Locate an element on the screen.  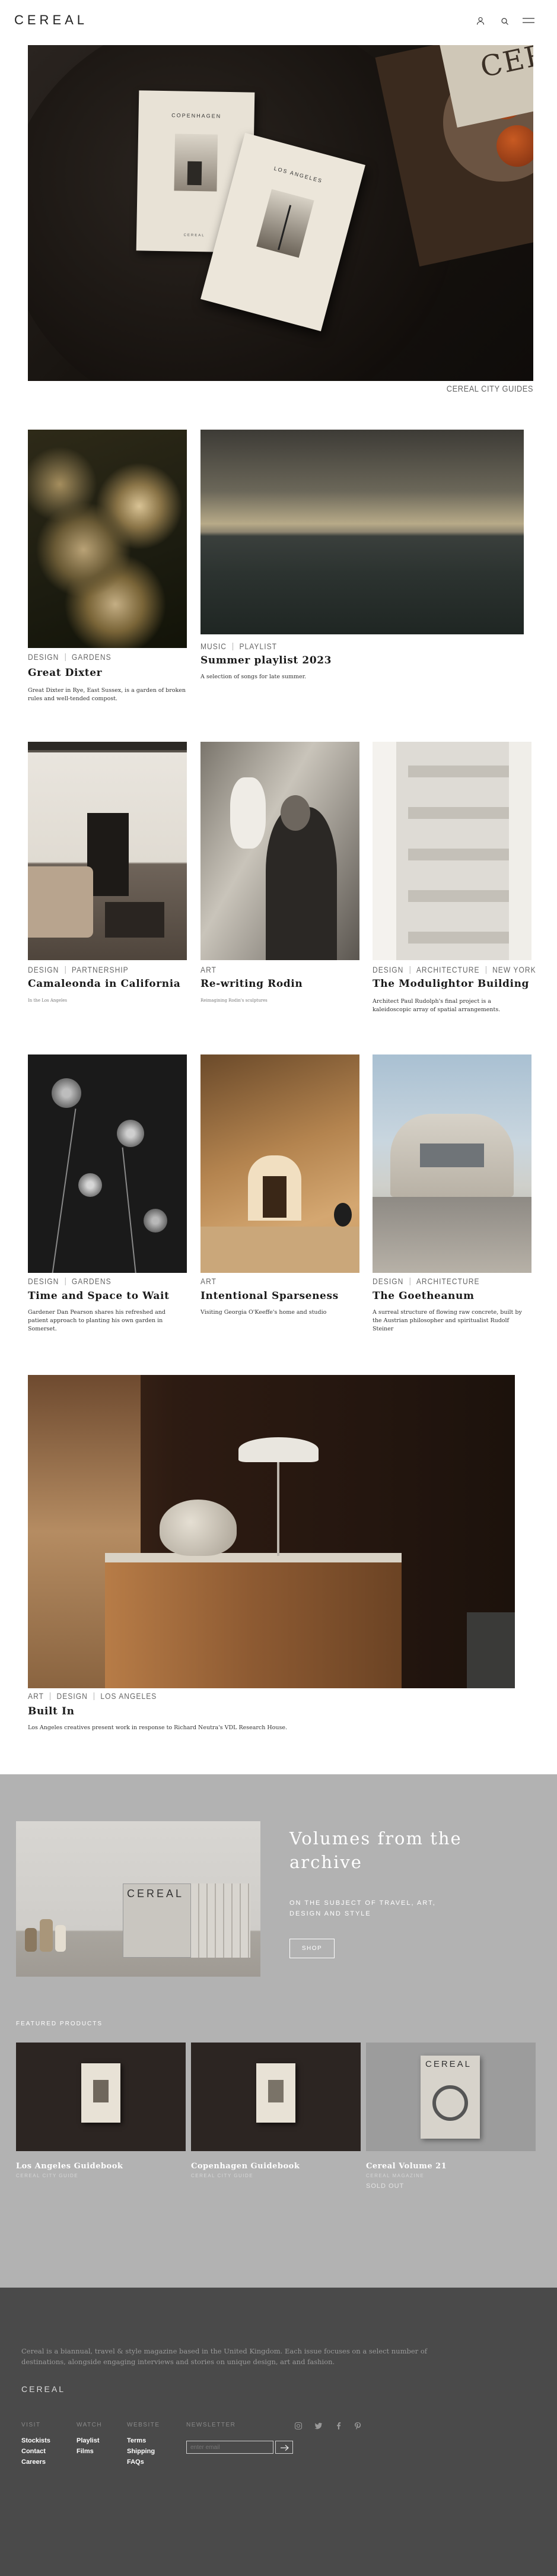
footer-link: Shipping is located at coordinates (141, 2451).